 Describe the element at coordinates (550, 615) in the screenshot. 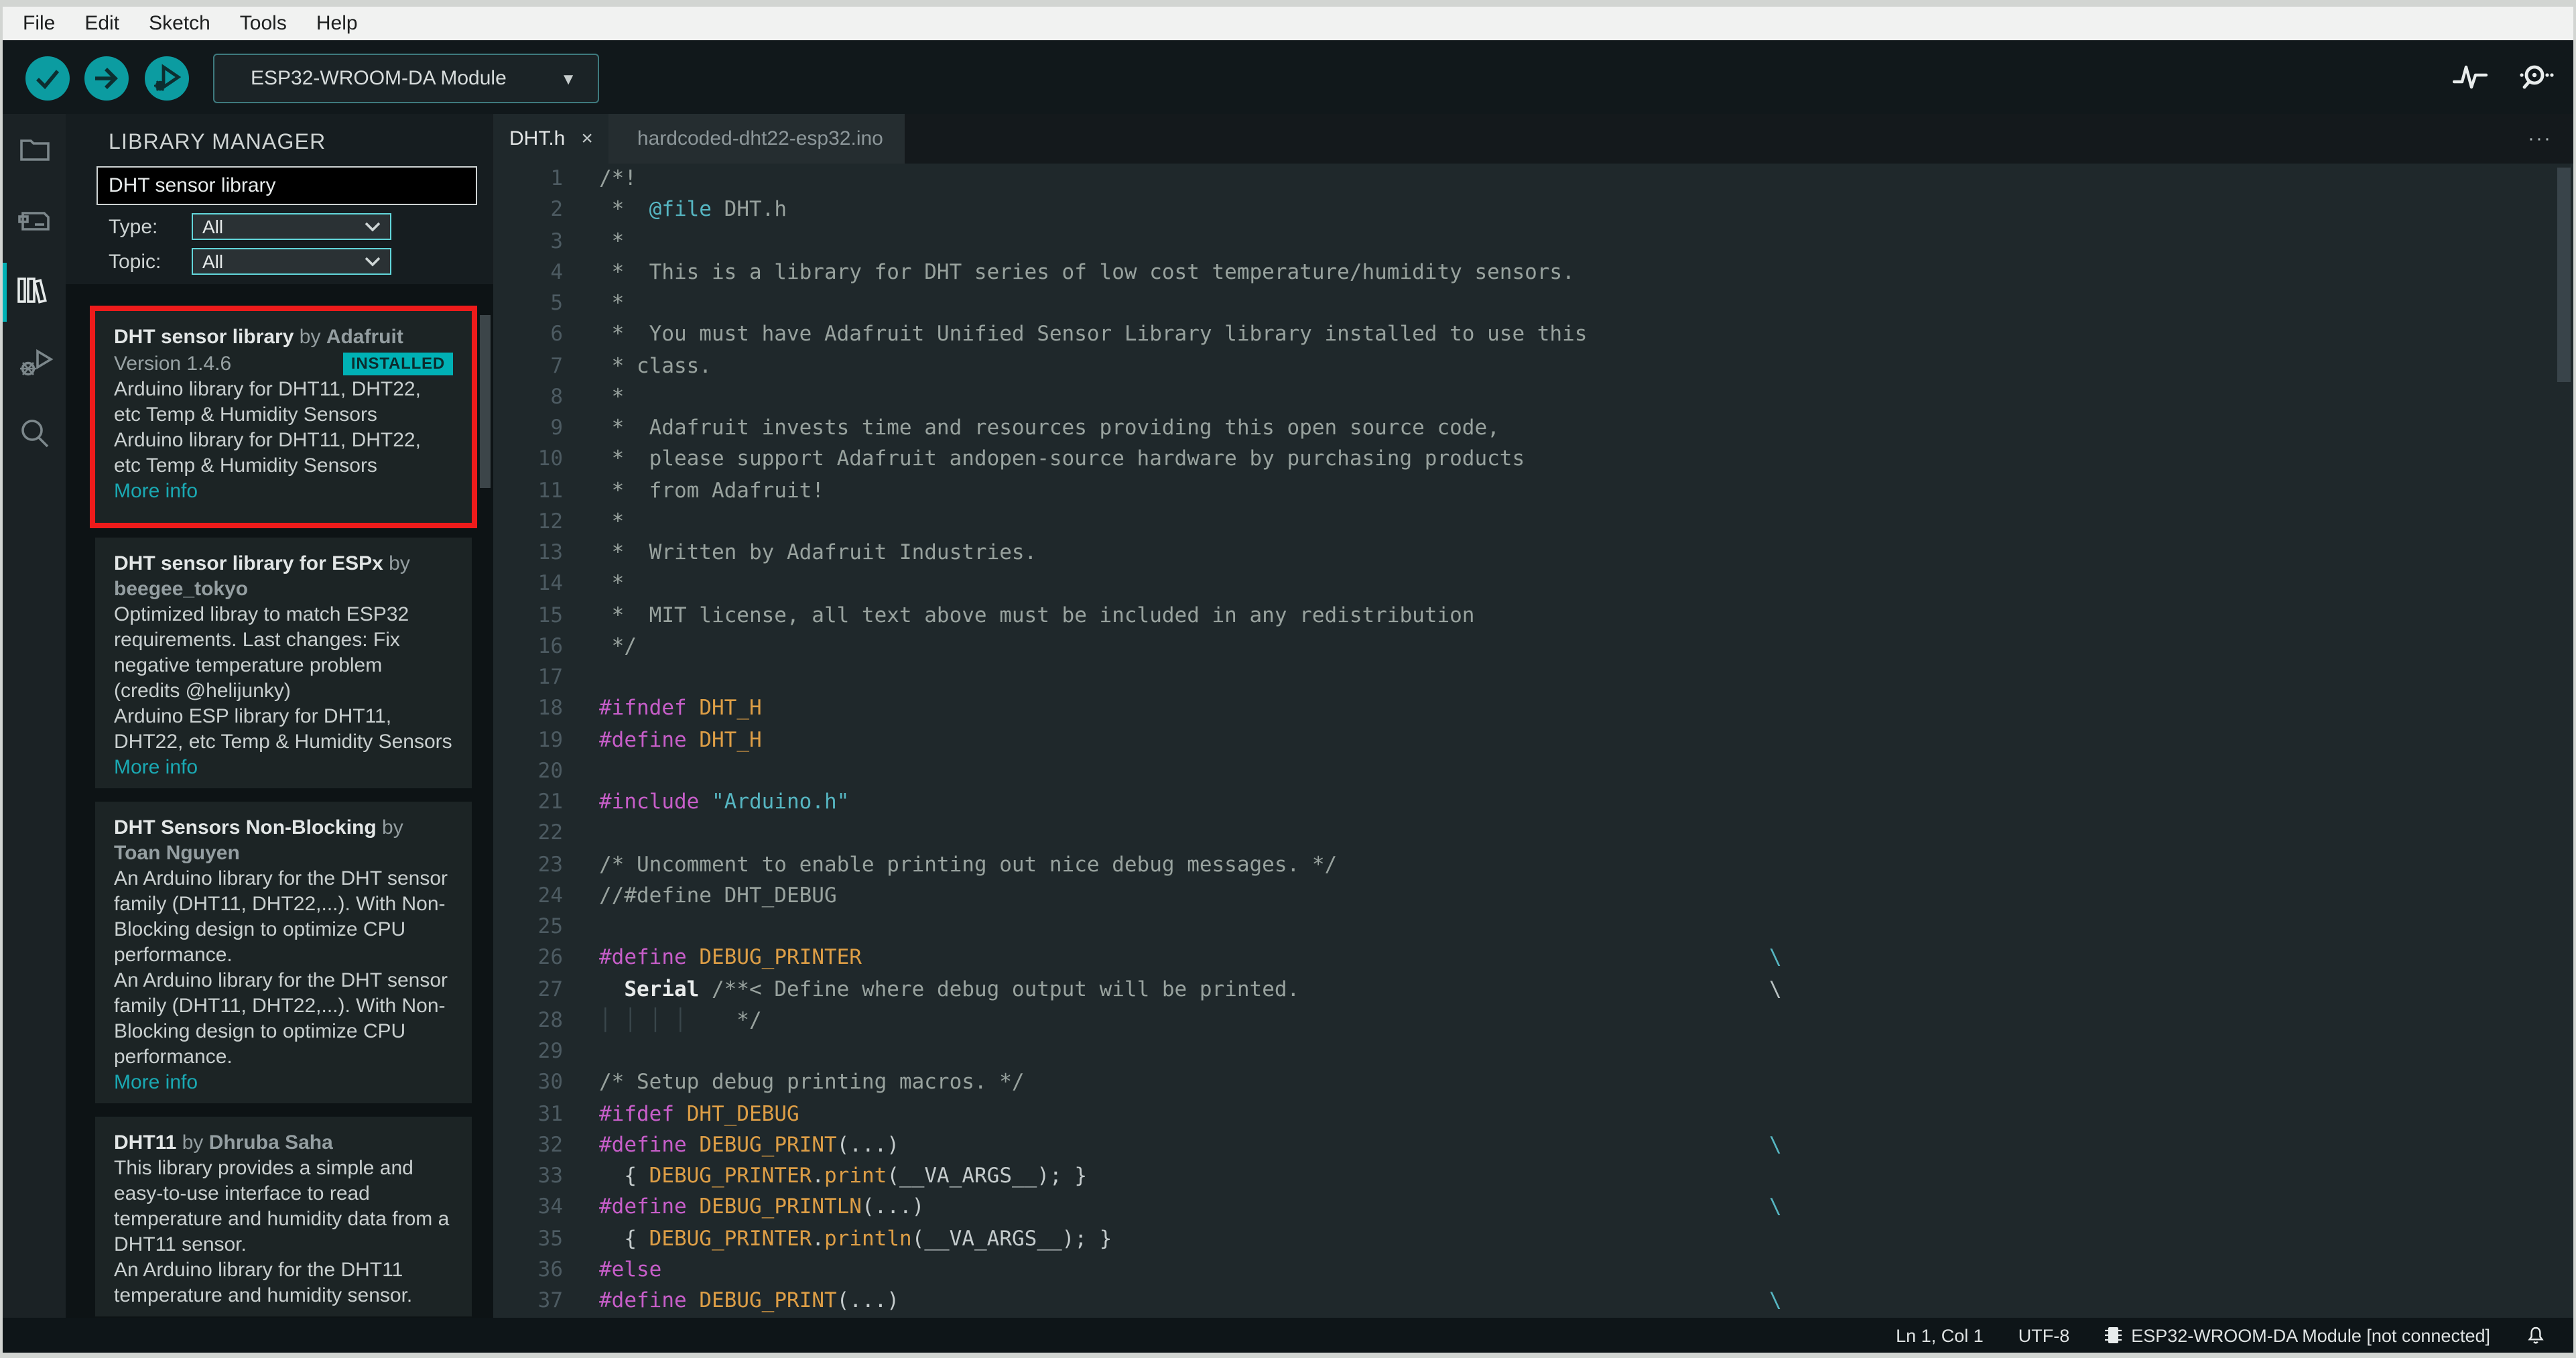

I see `line-number: 15` at that location.